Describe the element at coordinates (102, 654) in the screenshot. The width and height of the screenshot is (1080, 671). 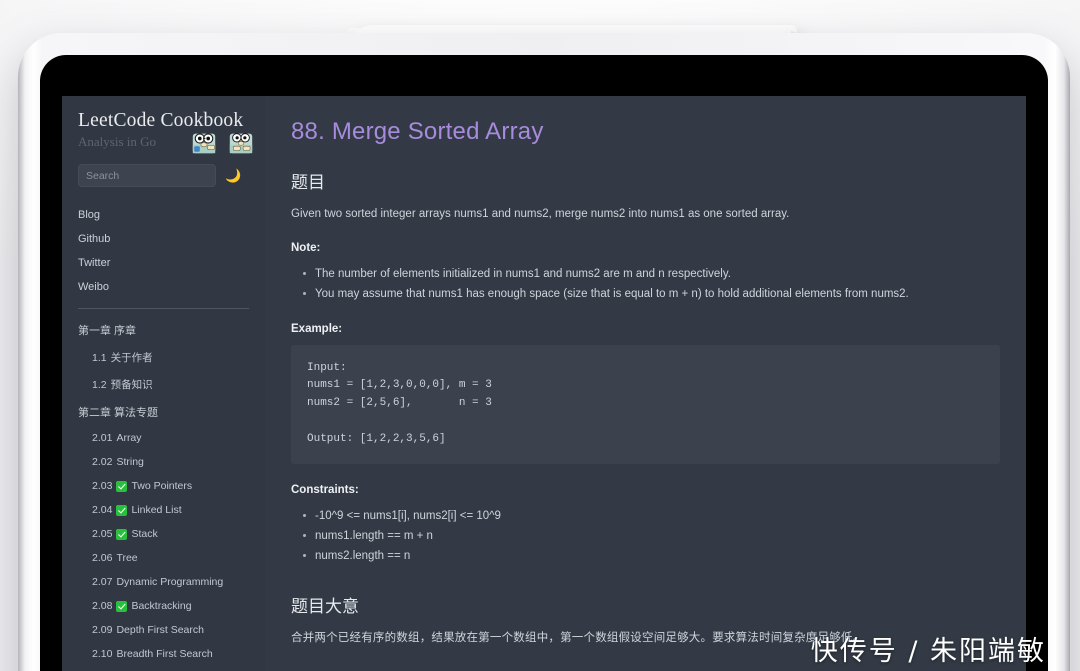
I see `toc-item-number: 2.10` at that location.